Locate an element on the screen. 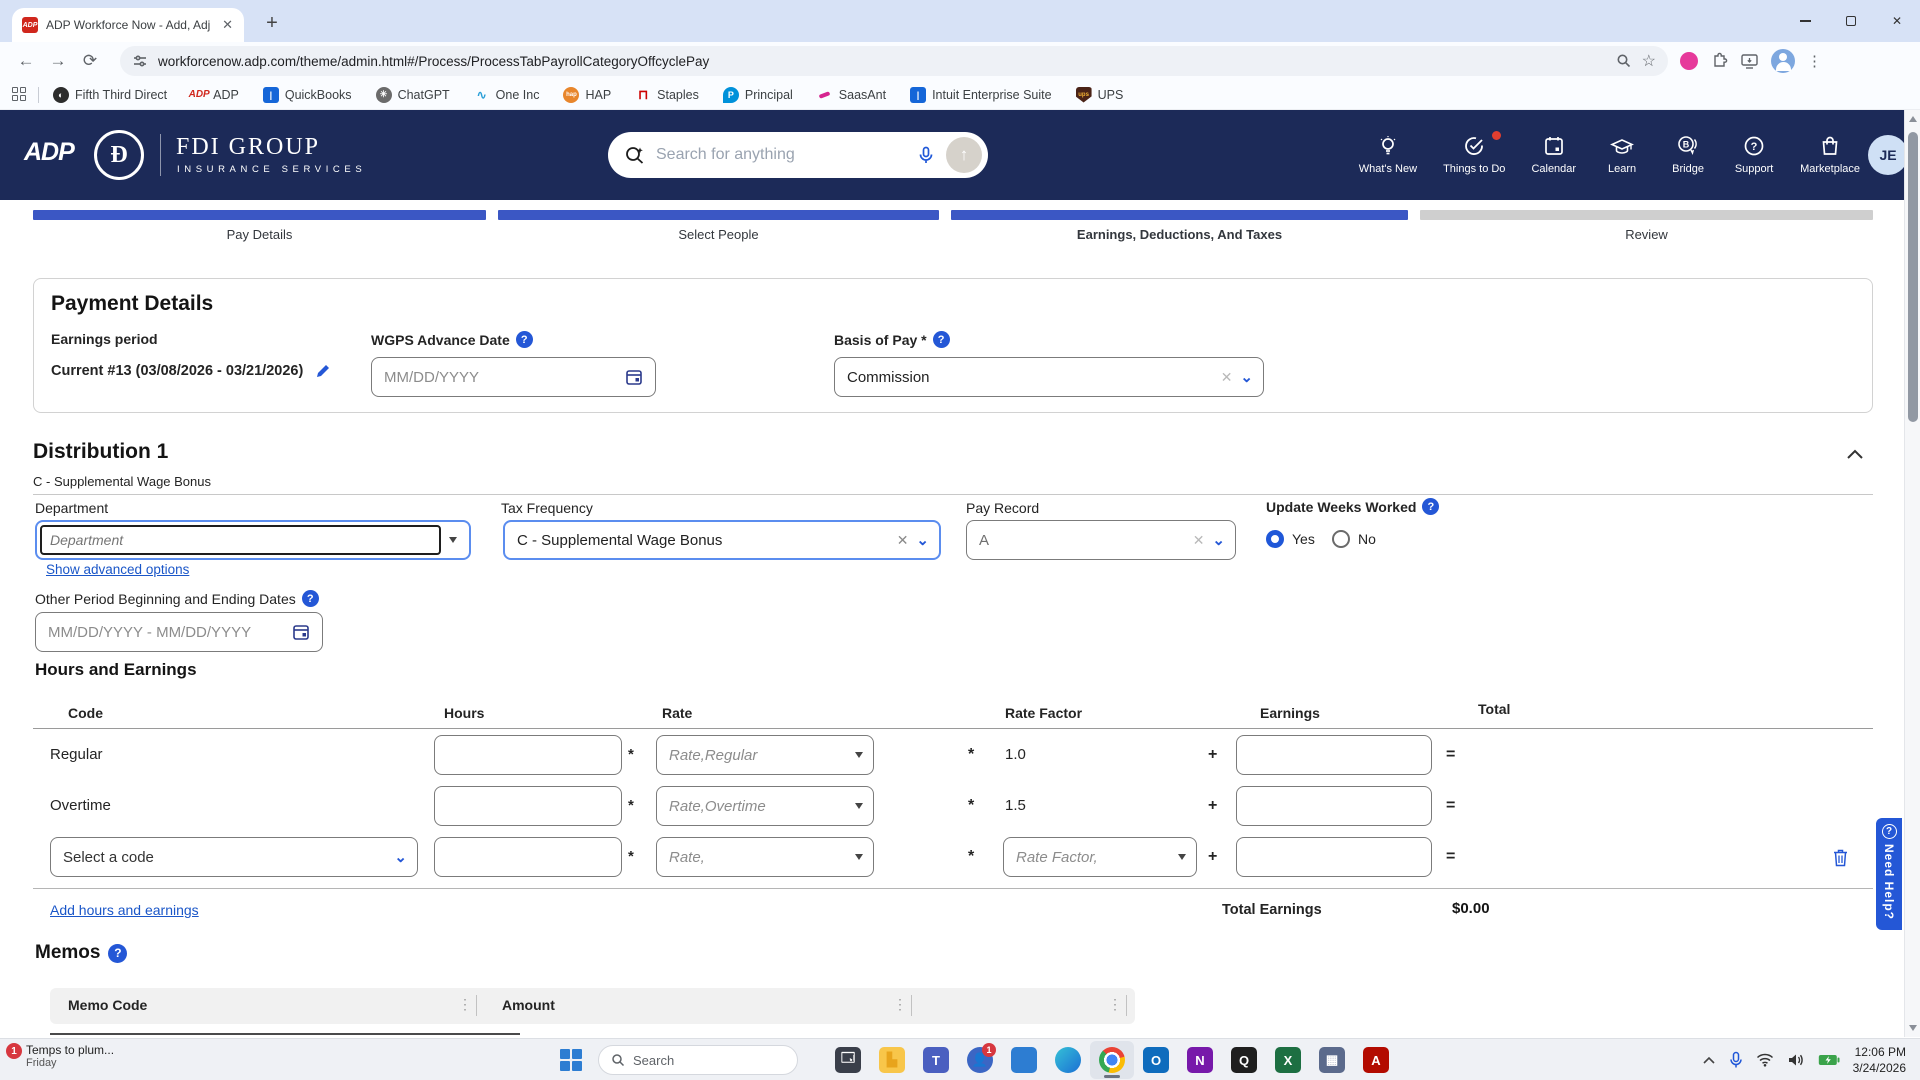 Image resolution: width=1920 pixels, height=1080 pixels. app-dark: Q is located at coordinates (1244, 1060).